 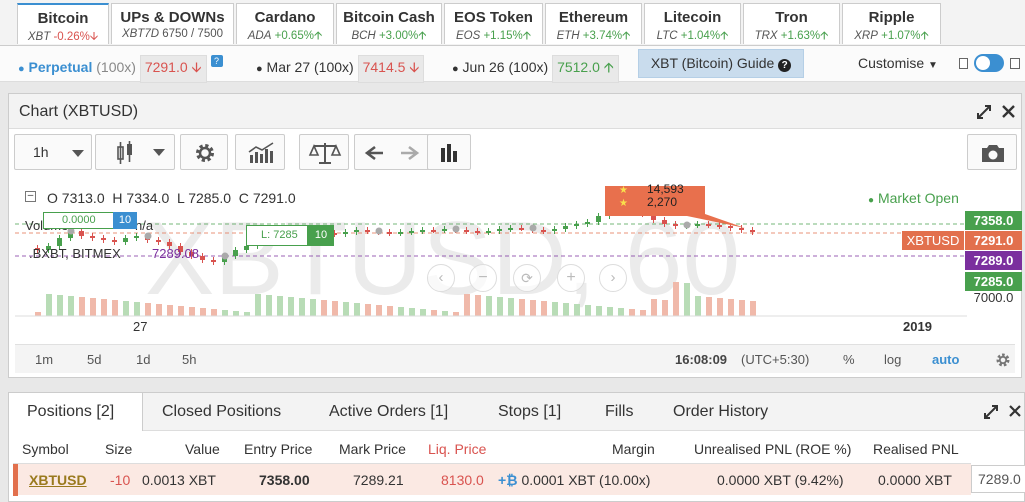 What do you see at coordinates (571, 278) in the screenshot?
I see `zoom-in-icon: +` at bounding box center [571, 278].